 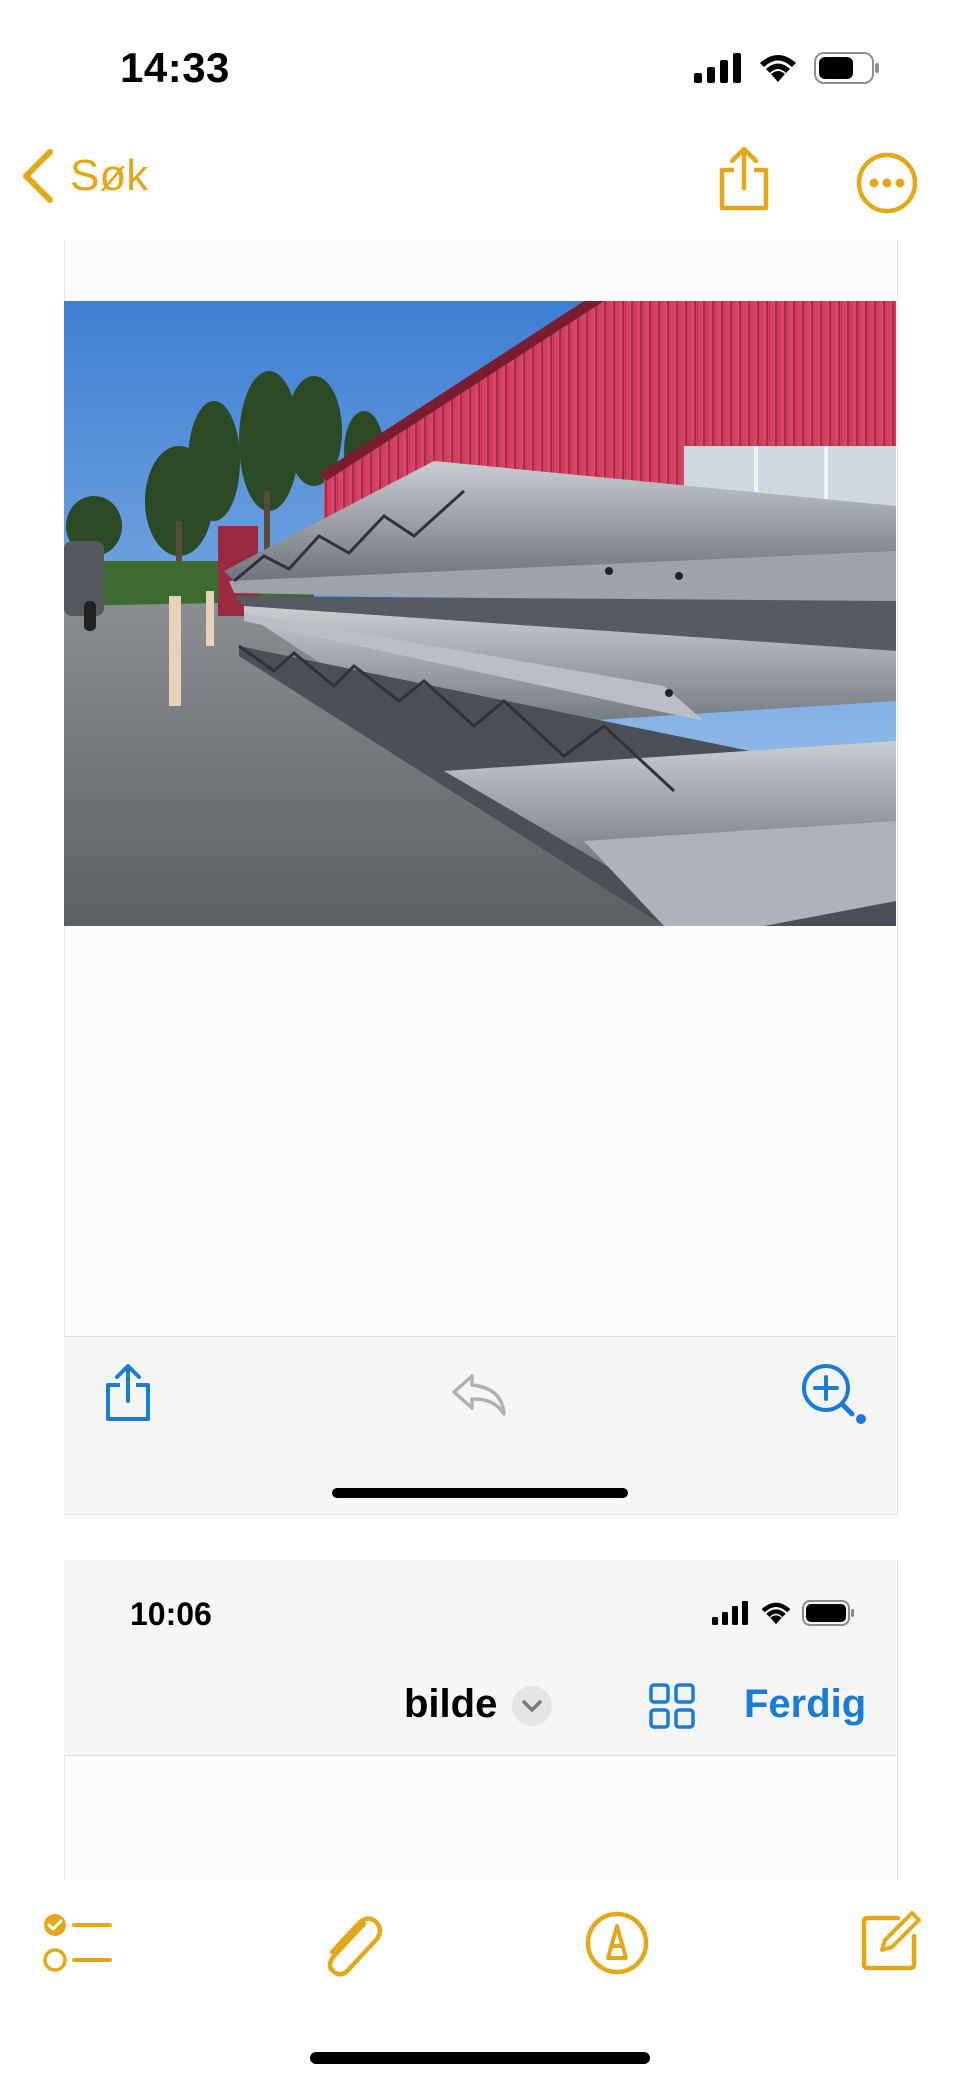 I want to click on image-share-button, so click(x=128, y=1395).